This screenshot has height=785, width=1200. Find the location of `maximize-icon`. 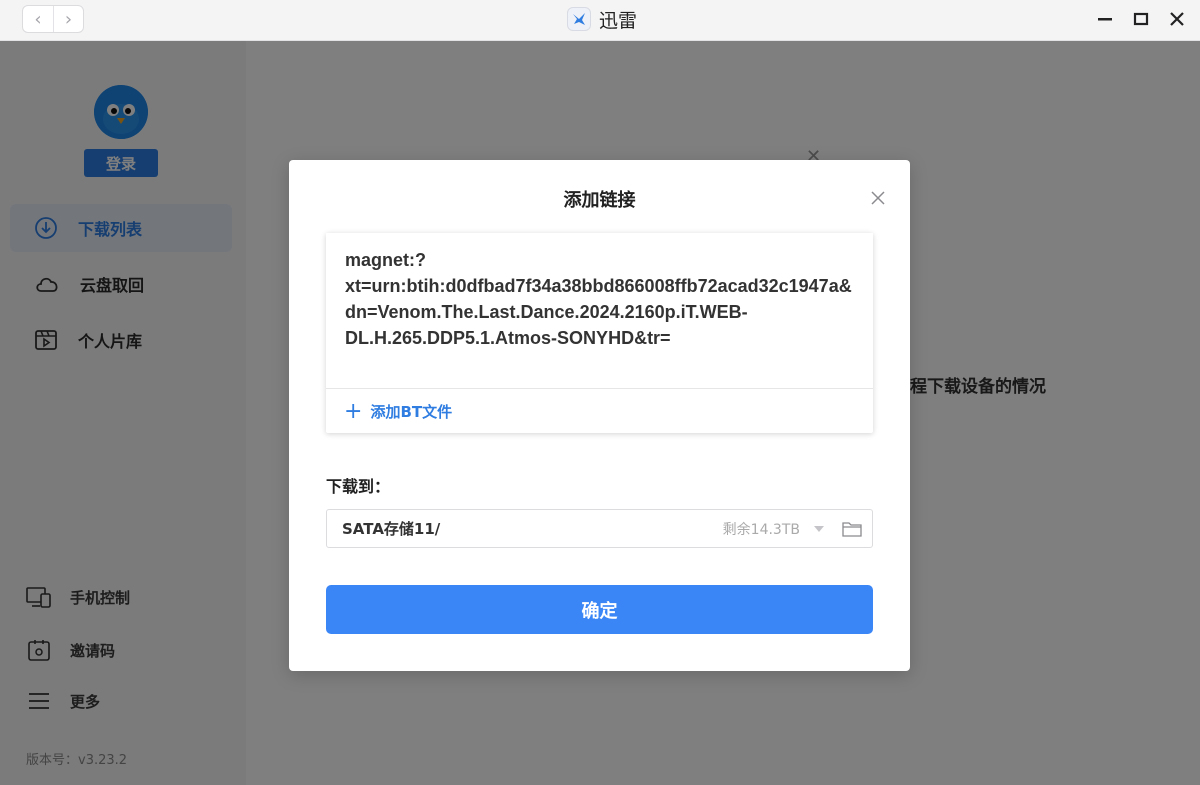

maximize-icon is located at coordinates (1141, 19).